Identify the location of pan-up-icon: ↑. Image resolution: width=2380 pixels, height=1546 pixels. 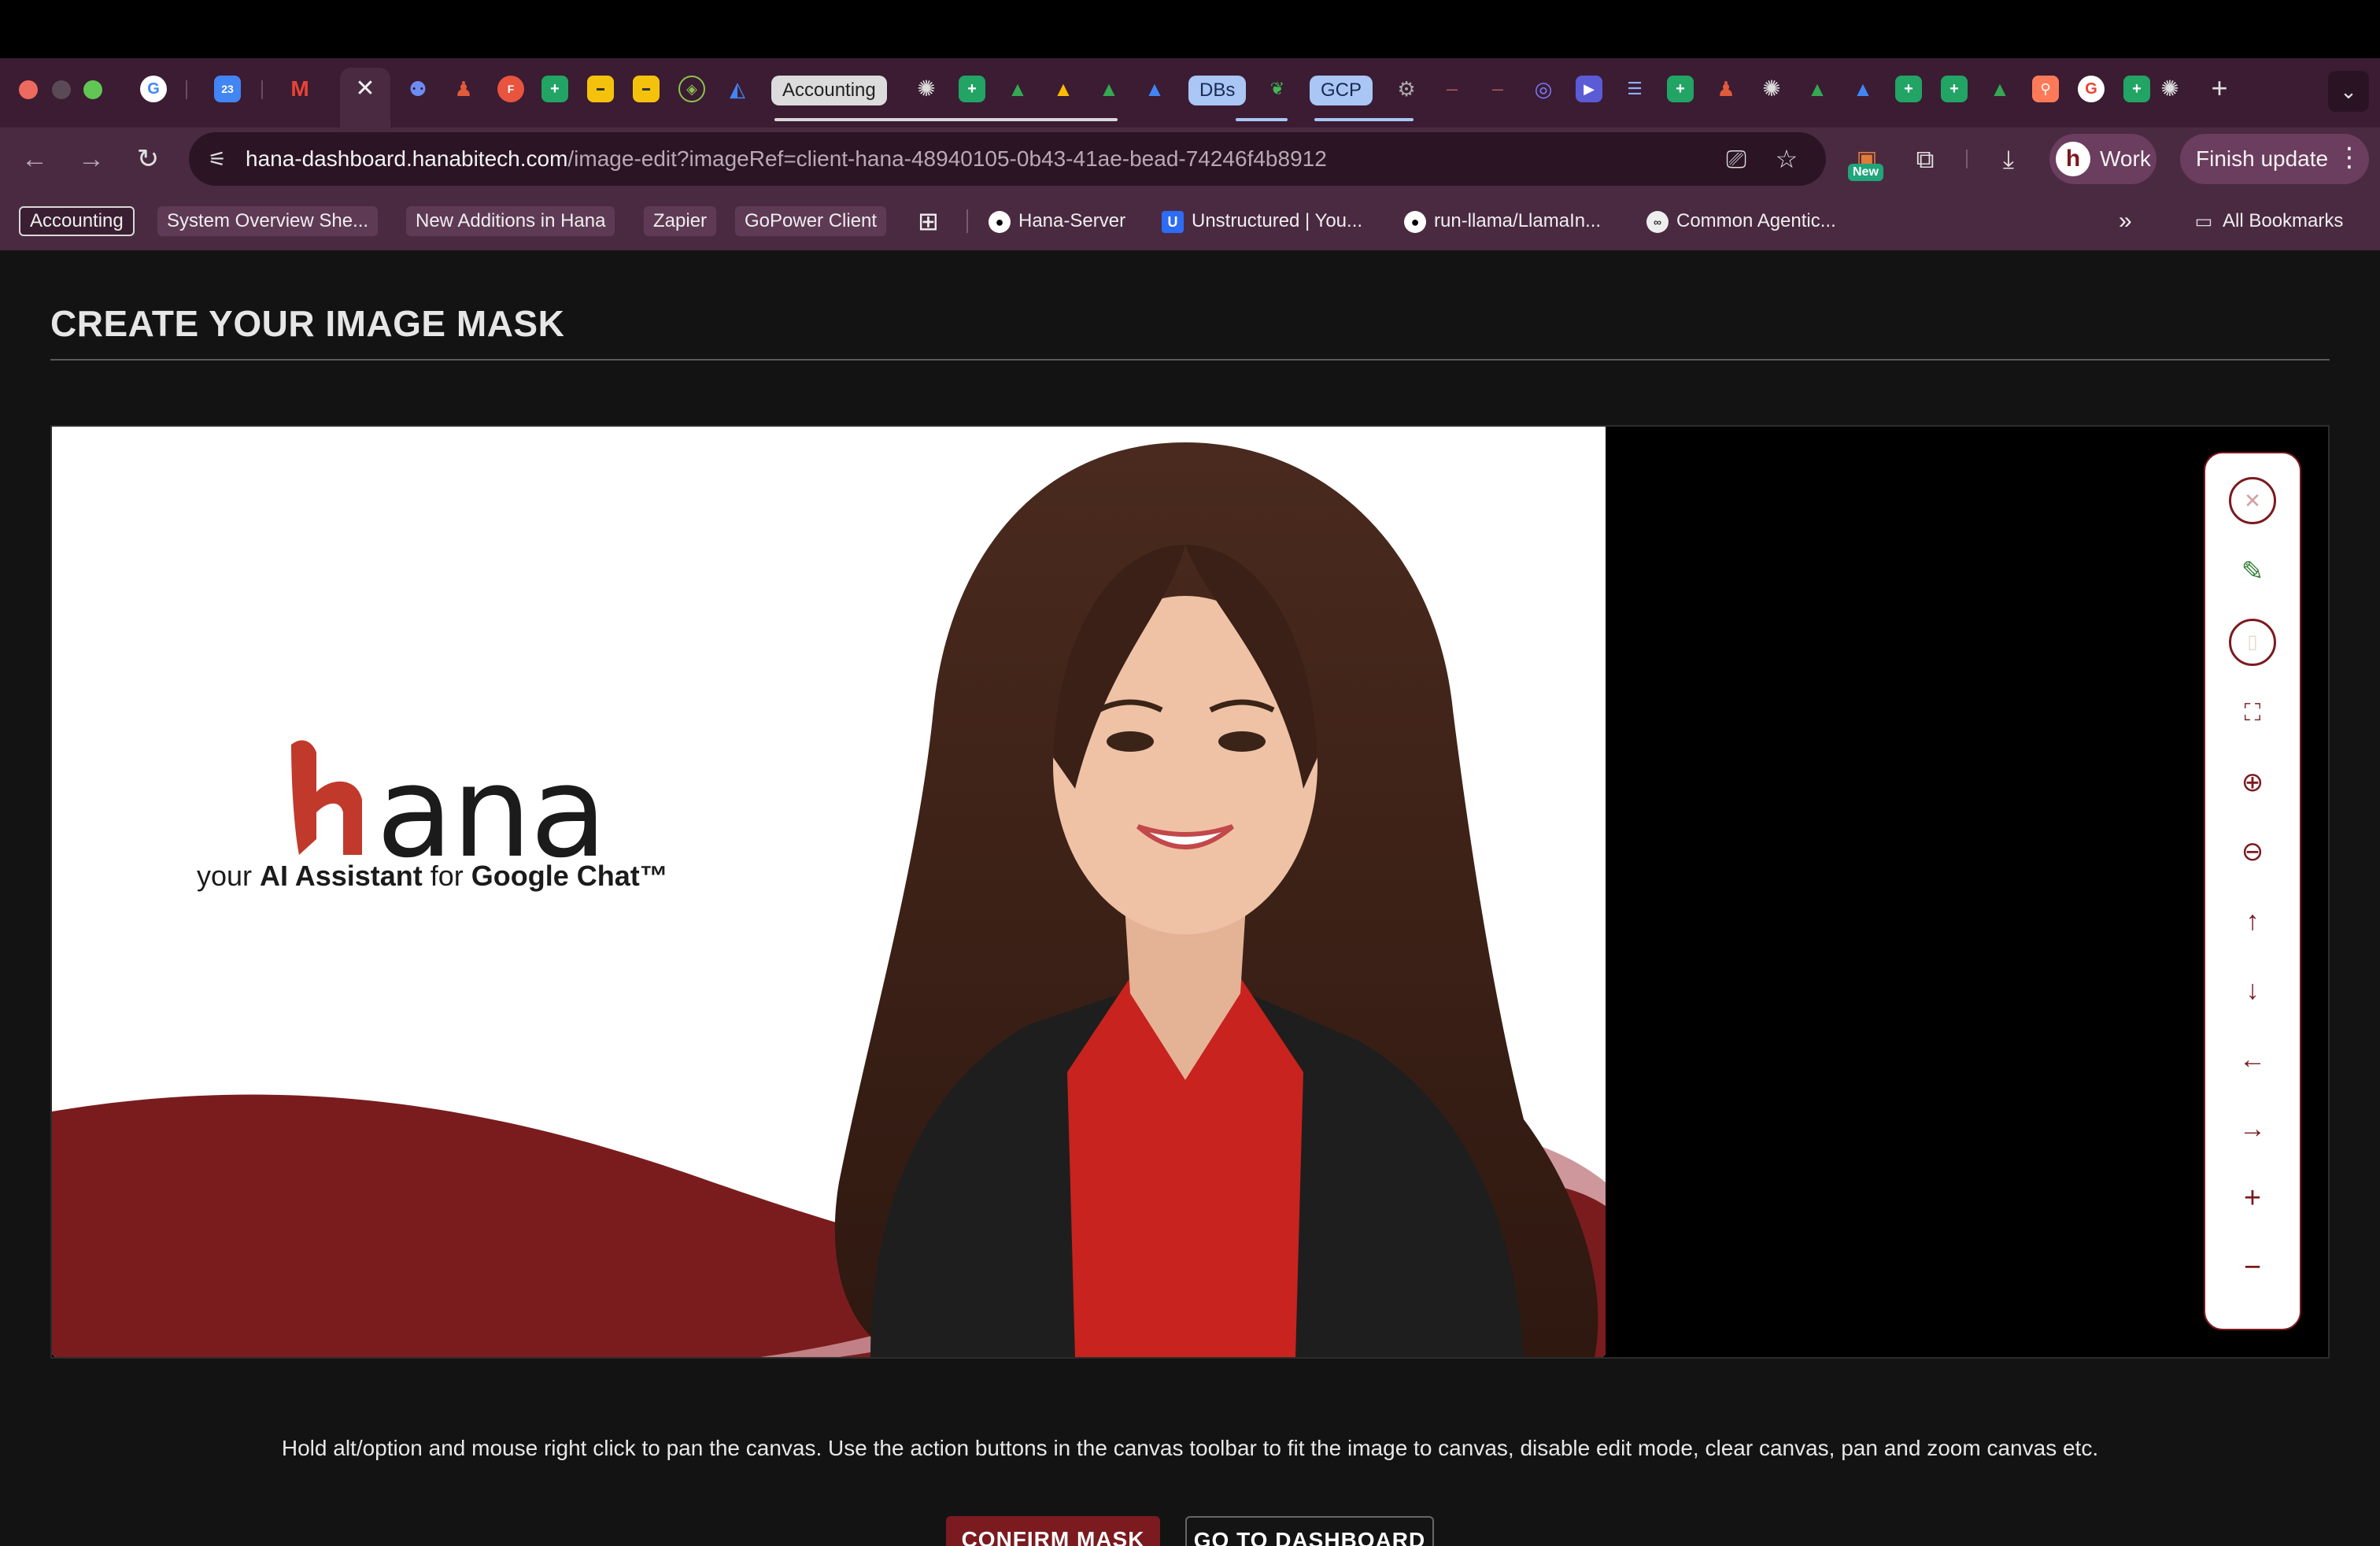
(2252, 921).